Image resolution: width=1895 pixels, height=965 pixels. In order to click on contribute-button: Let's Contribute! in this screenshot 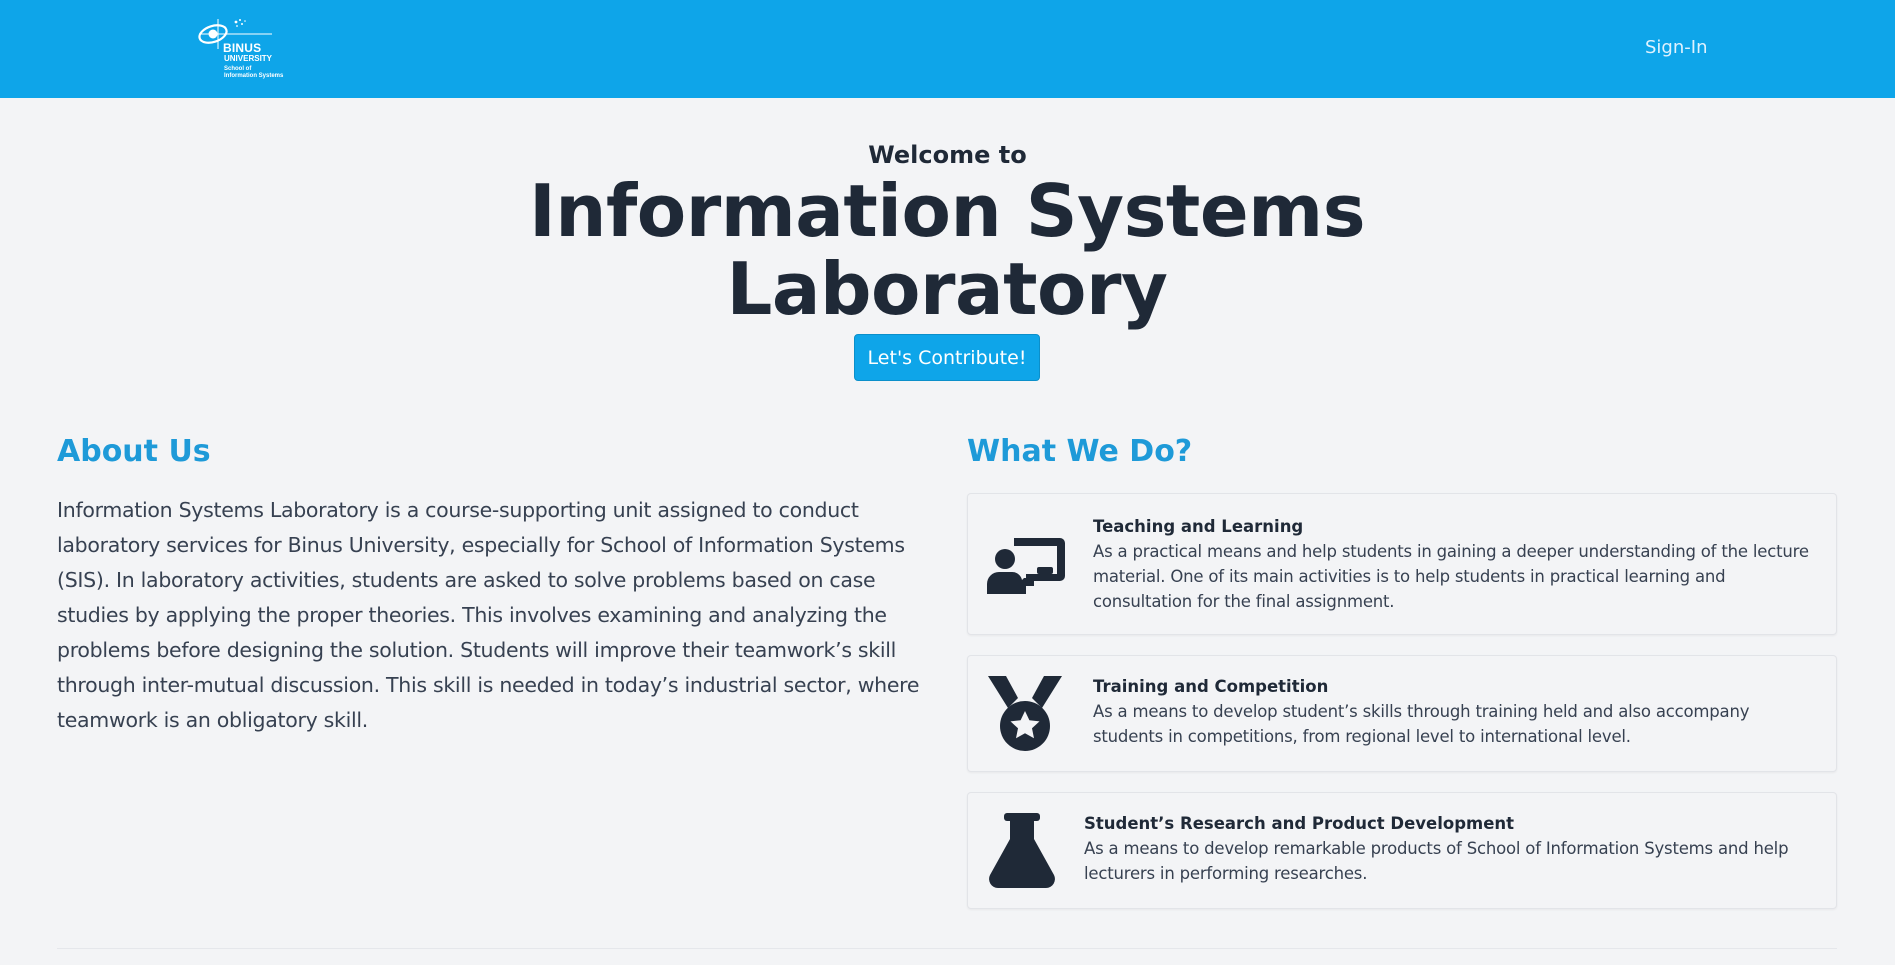, I will do `click(947, 357)`.